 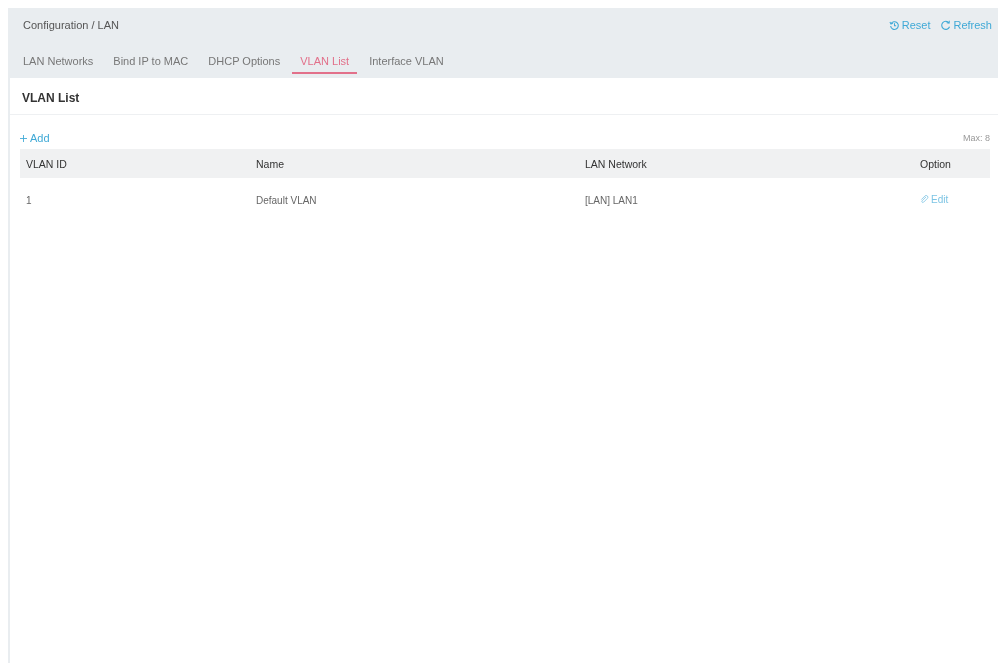 I want to click on column-header: LAN Network, so click(x=616, y=163).